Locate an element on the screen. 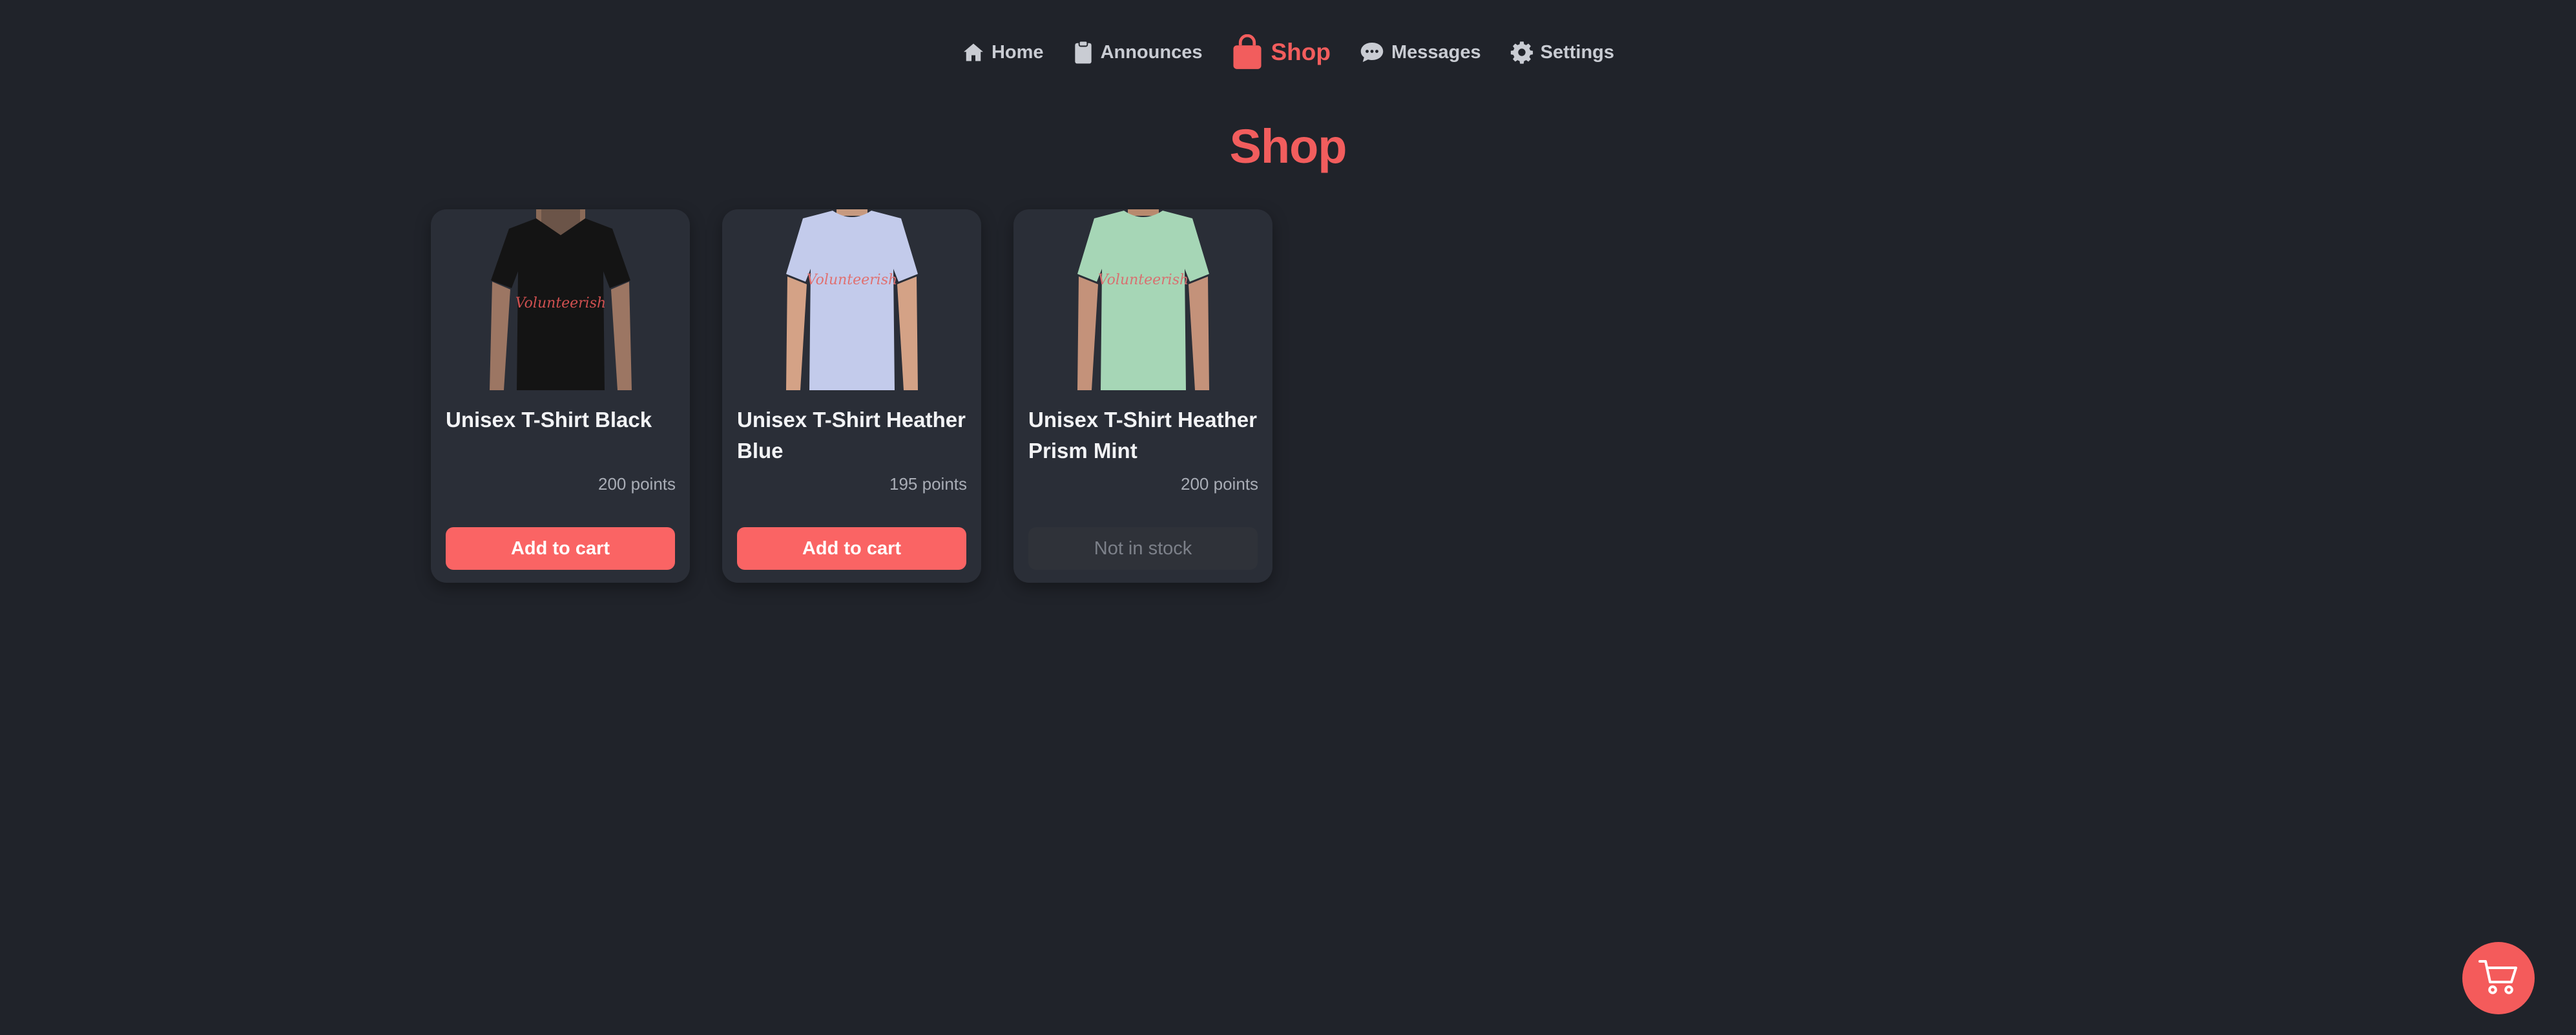 The width and height of the screenshot is (2576, 1035). shopping-cart-icon is located at coordinates (2498, 978).